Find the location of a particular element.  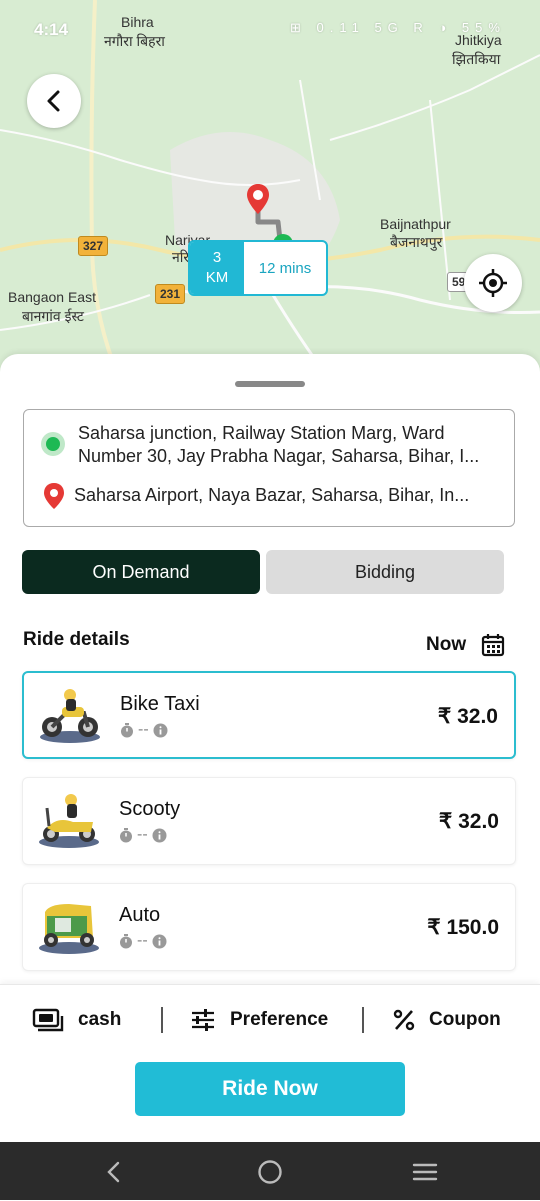

cash-icon is located at coordinates (48, 1020).